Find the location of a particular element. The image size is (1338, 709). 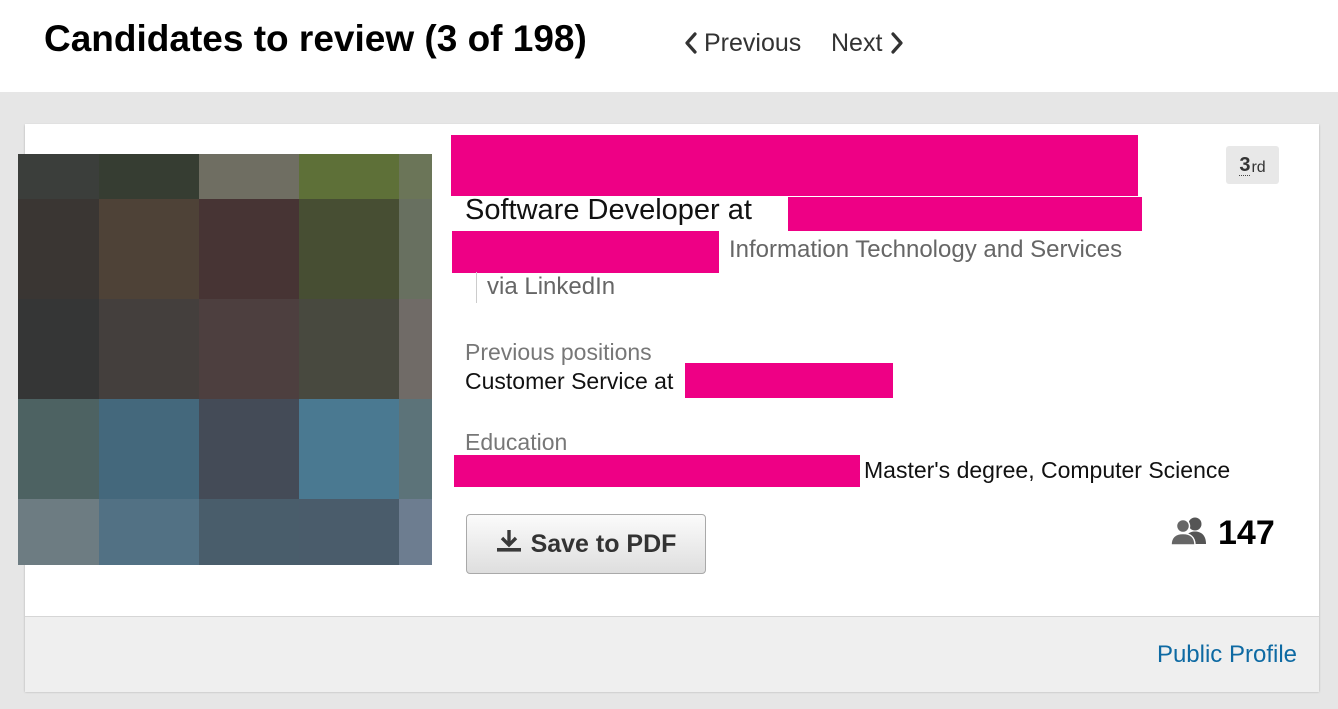

candidate-industry: Information Technology and Services is located at coordinates (926, 249).